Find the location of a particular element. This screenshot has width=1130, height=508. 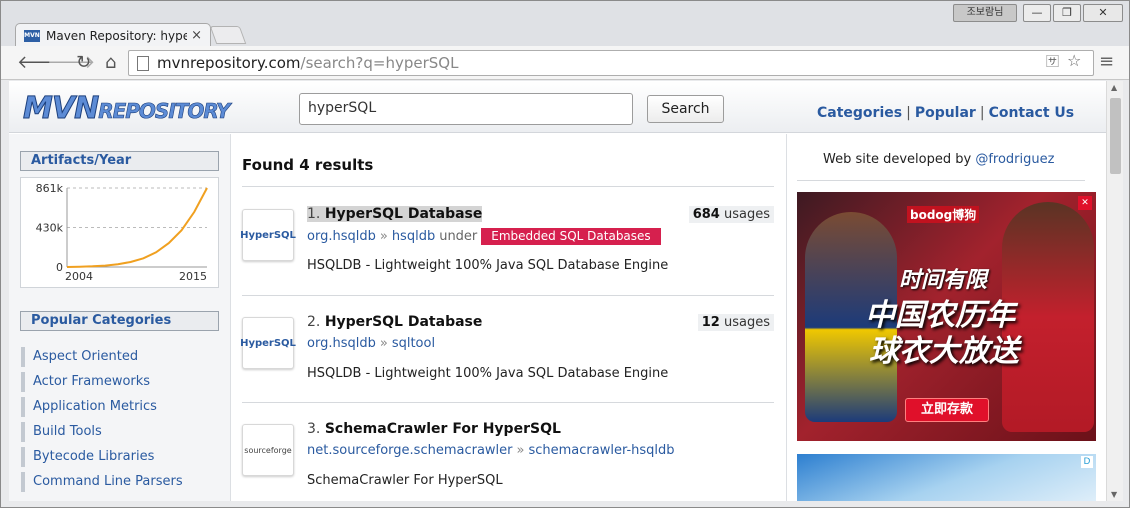

chart-y-tick: 861k is located at coordinates (50, 188).